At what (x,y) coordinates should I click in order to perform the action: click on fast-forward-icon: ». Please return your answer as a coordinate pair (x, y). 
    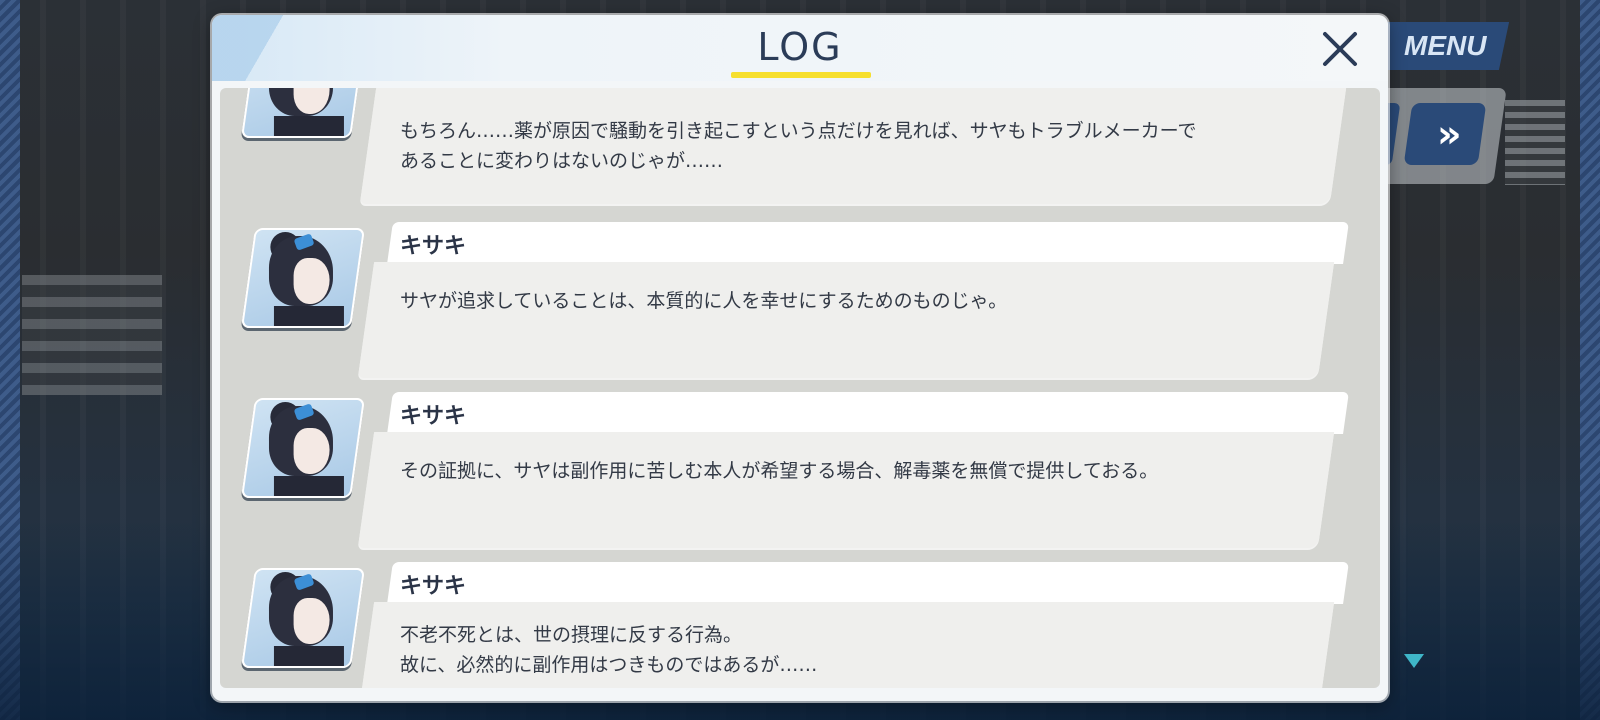
    Looking at the image, I should click on (1445, 134).